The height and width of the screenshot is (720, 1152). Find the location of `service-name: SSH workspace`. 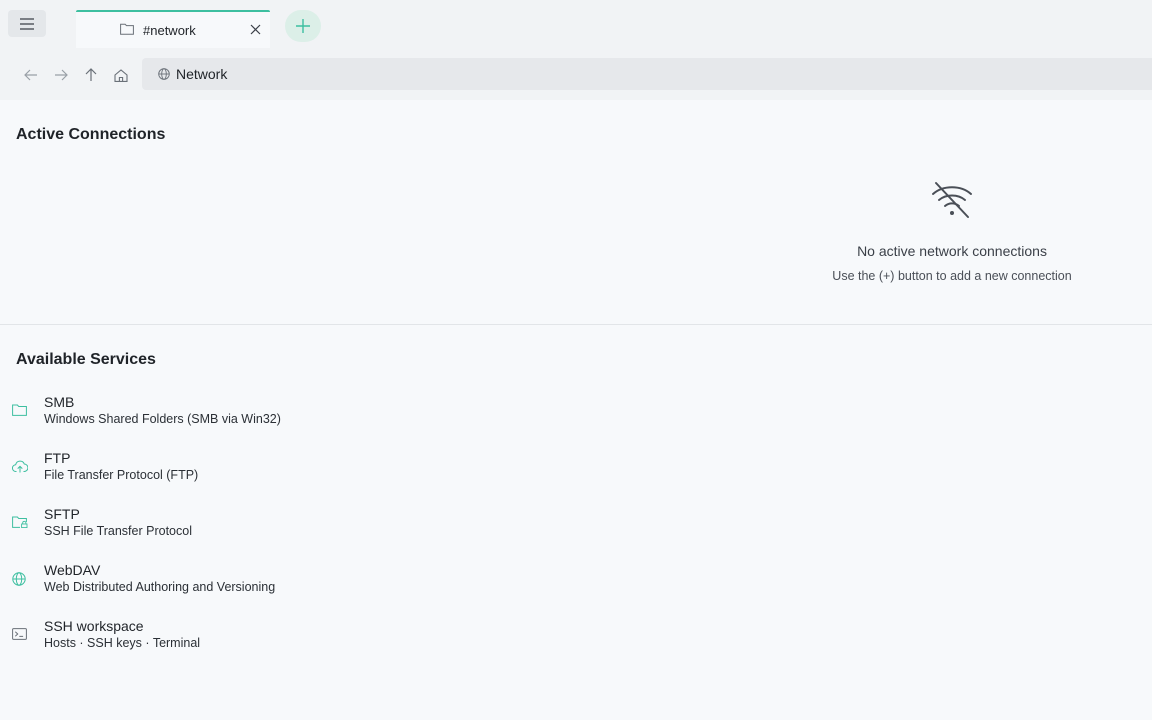

service-name: SSH workspace is located at coordinates (94, 626).